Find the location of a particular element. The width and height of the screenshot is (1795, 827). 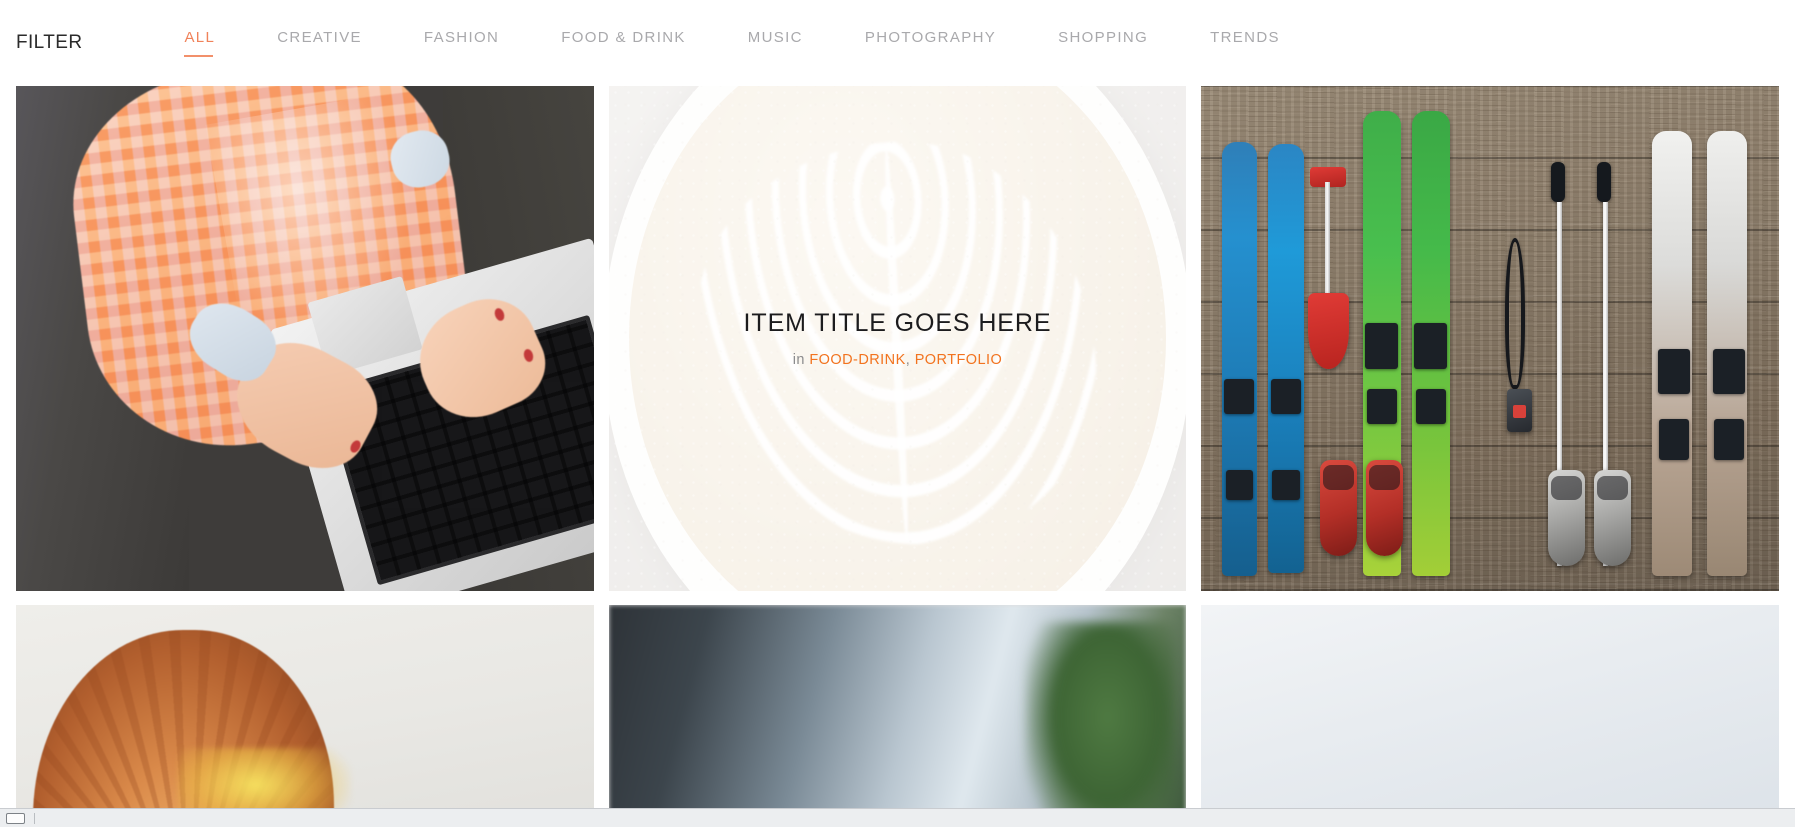

item-category-link-portfolio: PORTFOLIO is located at coordinates (959, 360).